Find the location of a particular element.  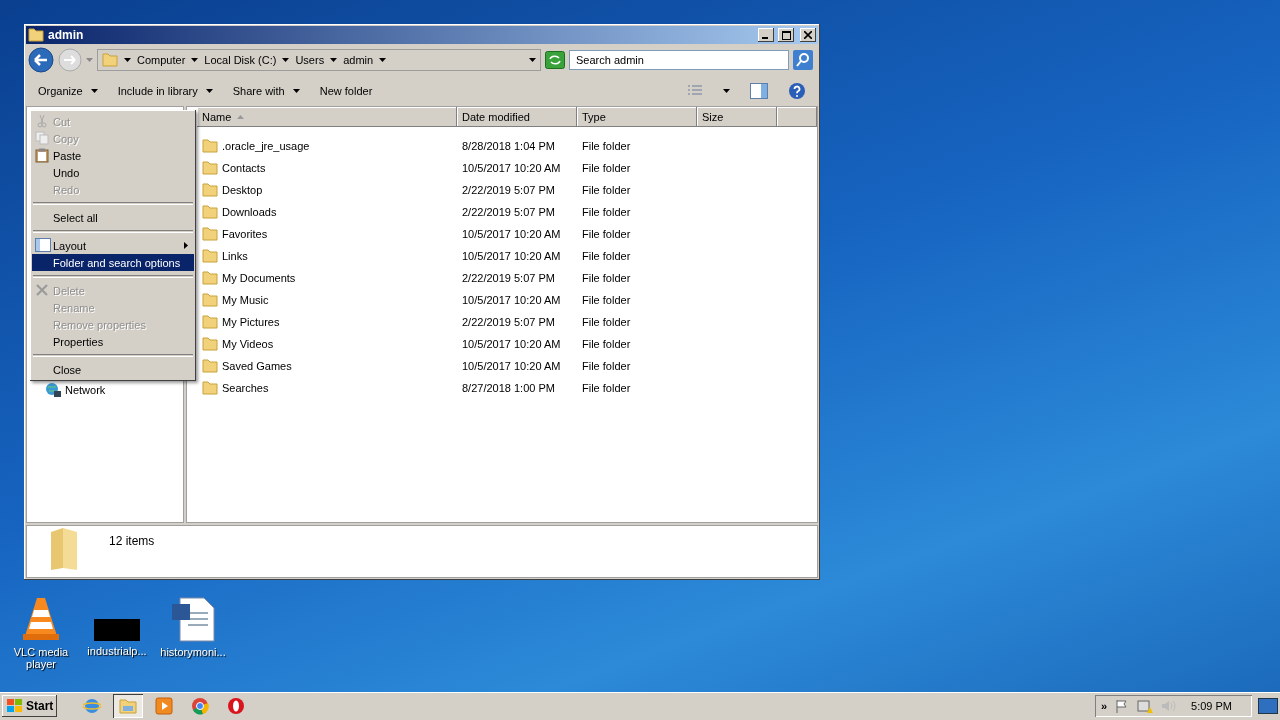

search-field: Search admin is located at coordinates (679, 60).